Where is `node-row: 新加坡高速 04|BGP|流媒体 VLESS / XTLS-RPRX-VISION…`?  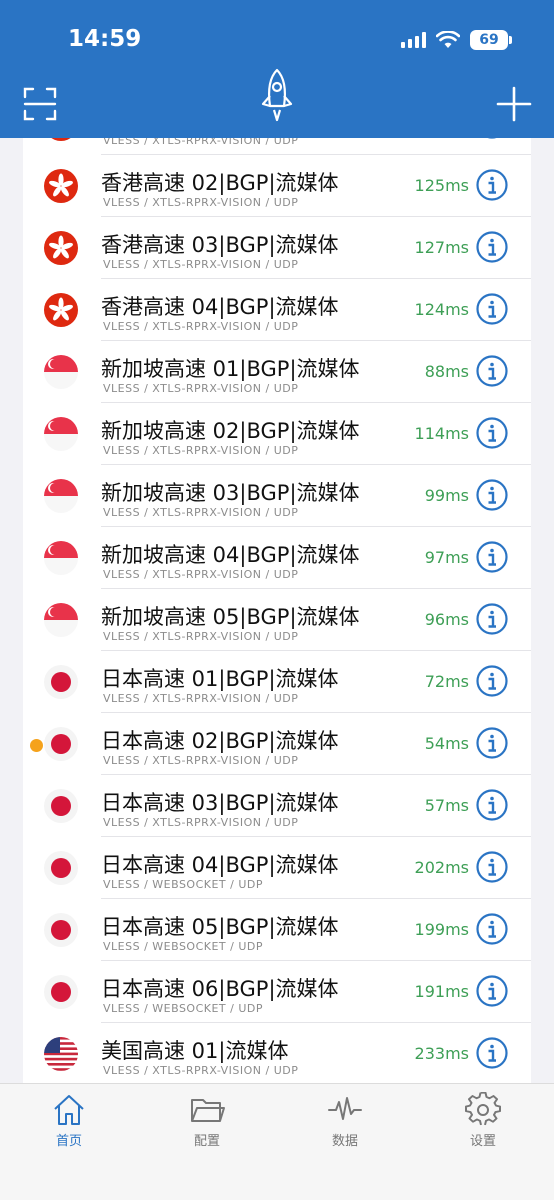 node-row: 新加坡高速 04|BGP|流媒体 VLESS / XTLS-RPRX-VISION… is located at coordinates (277, 558).